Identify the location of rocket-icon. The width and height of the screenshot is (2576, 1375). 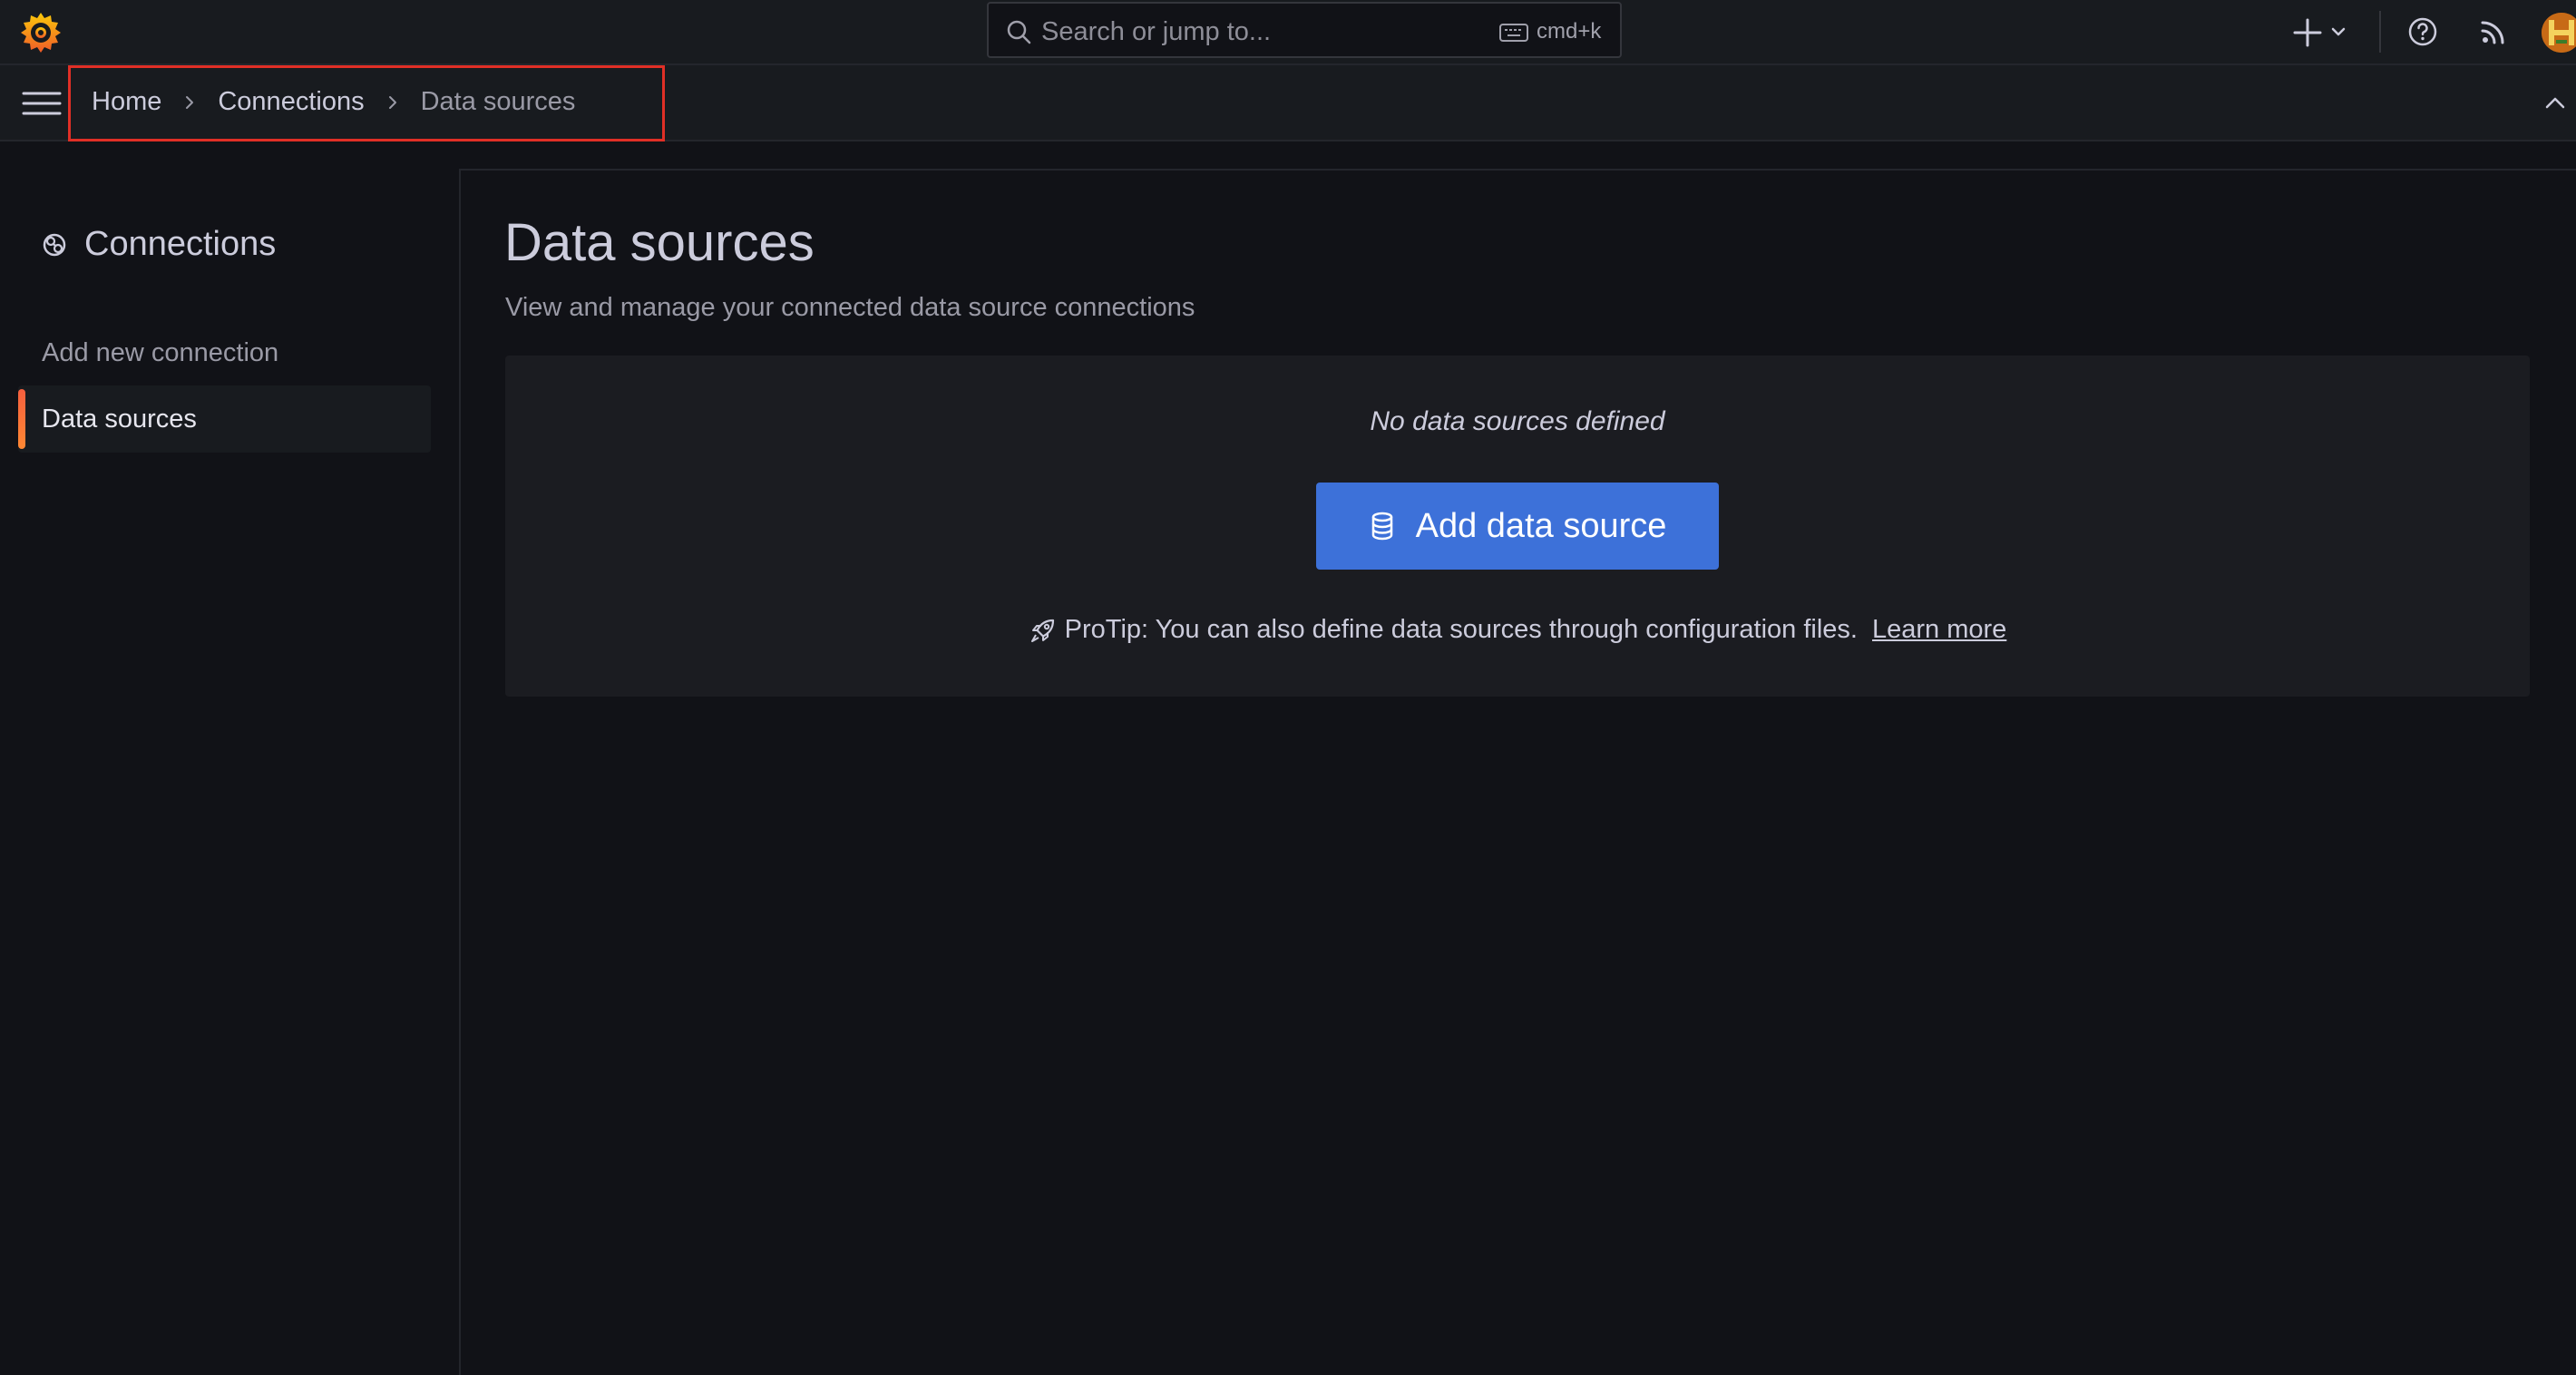
(1043, 630).